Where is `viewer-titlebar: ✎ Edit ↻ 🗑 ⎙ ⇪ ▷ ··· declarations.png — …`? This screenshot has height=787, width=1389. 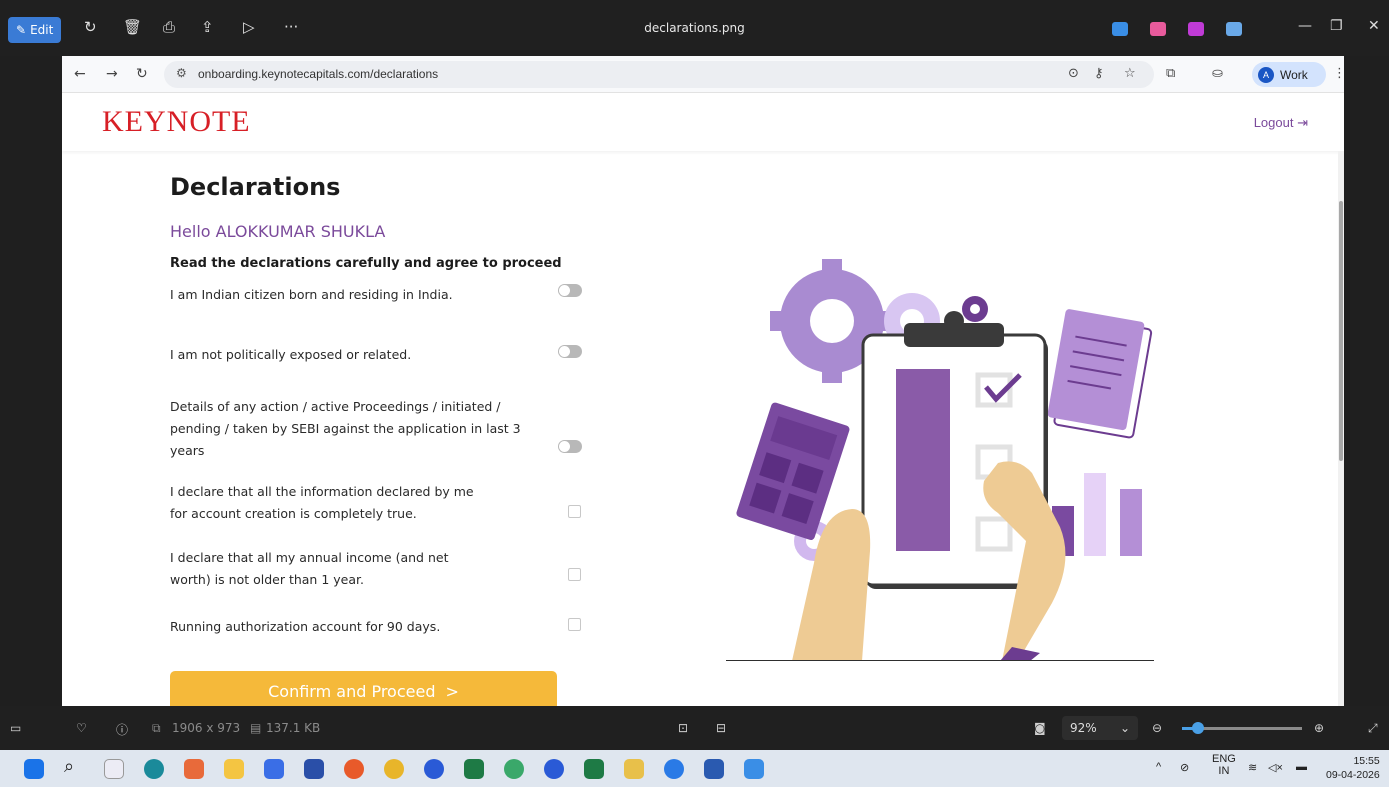
viewer-titlebar: ✎ Edit ↻ 🗑 ⎙ ⇪ ▷ ··· declarations.png — … is located at coordinates (694, 28).